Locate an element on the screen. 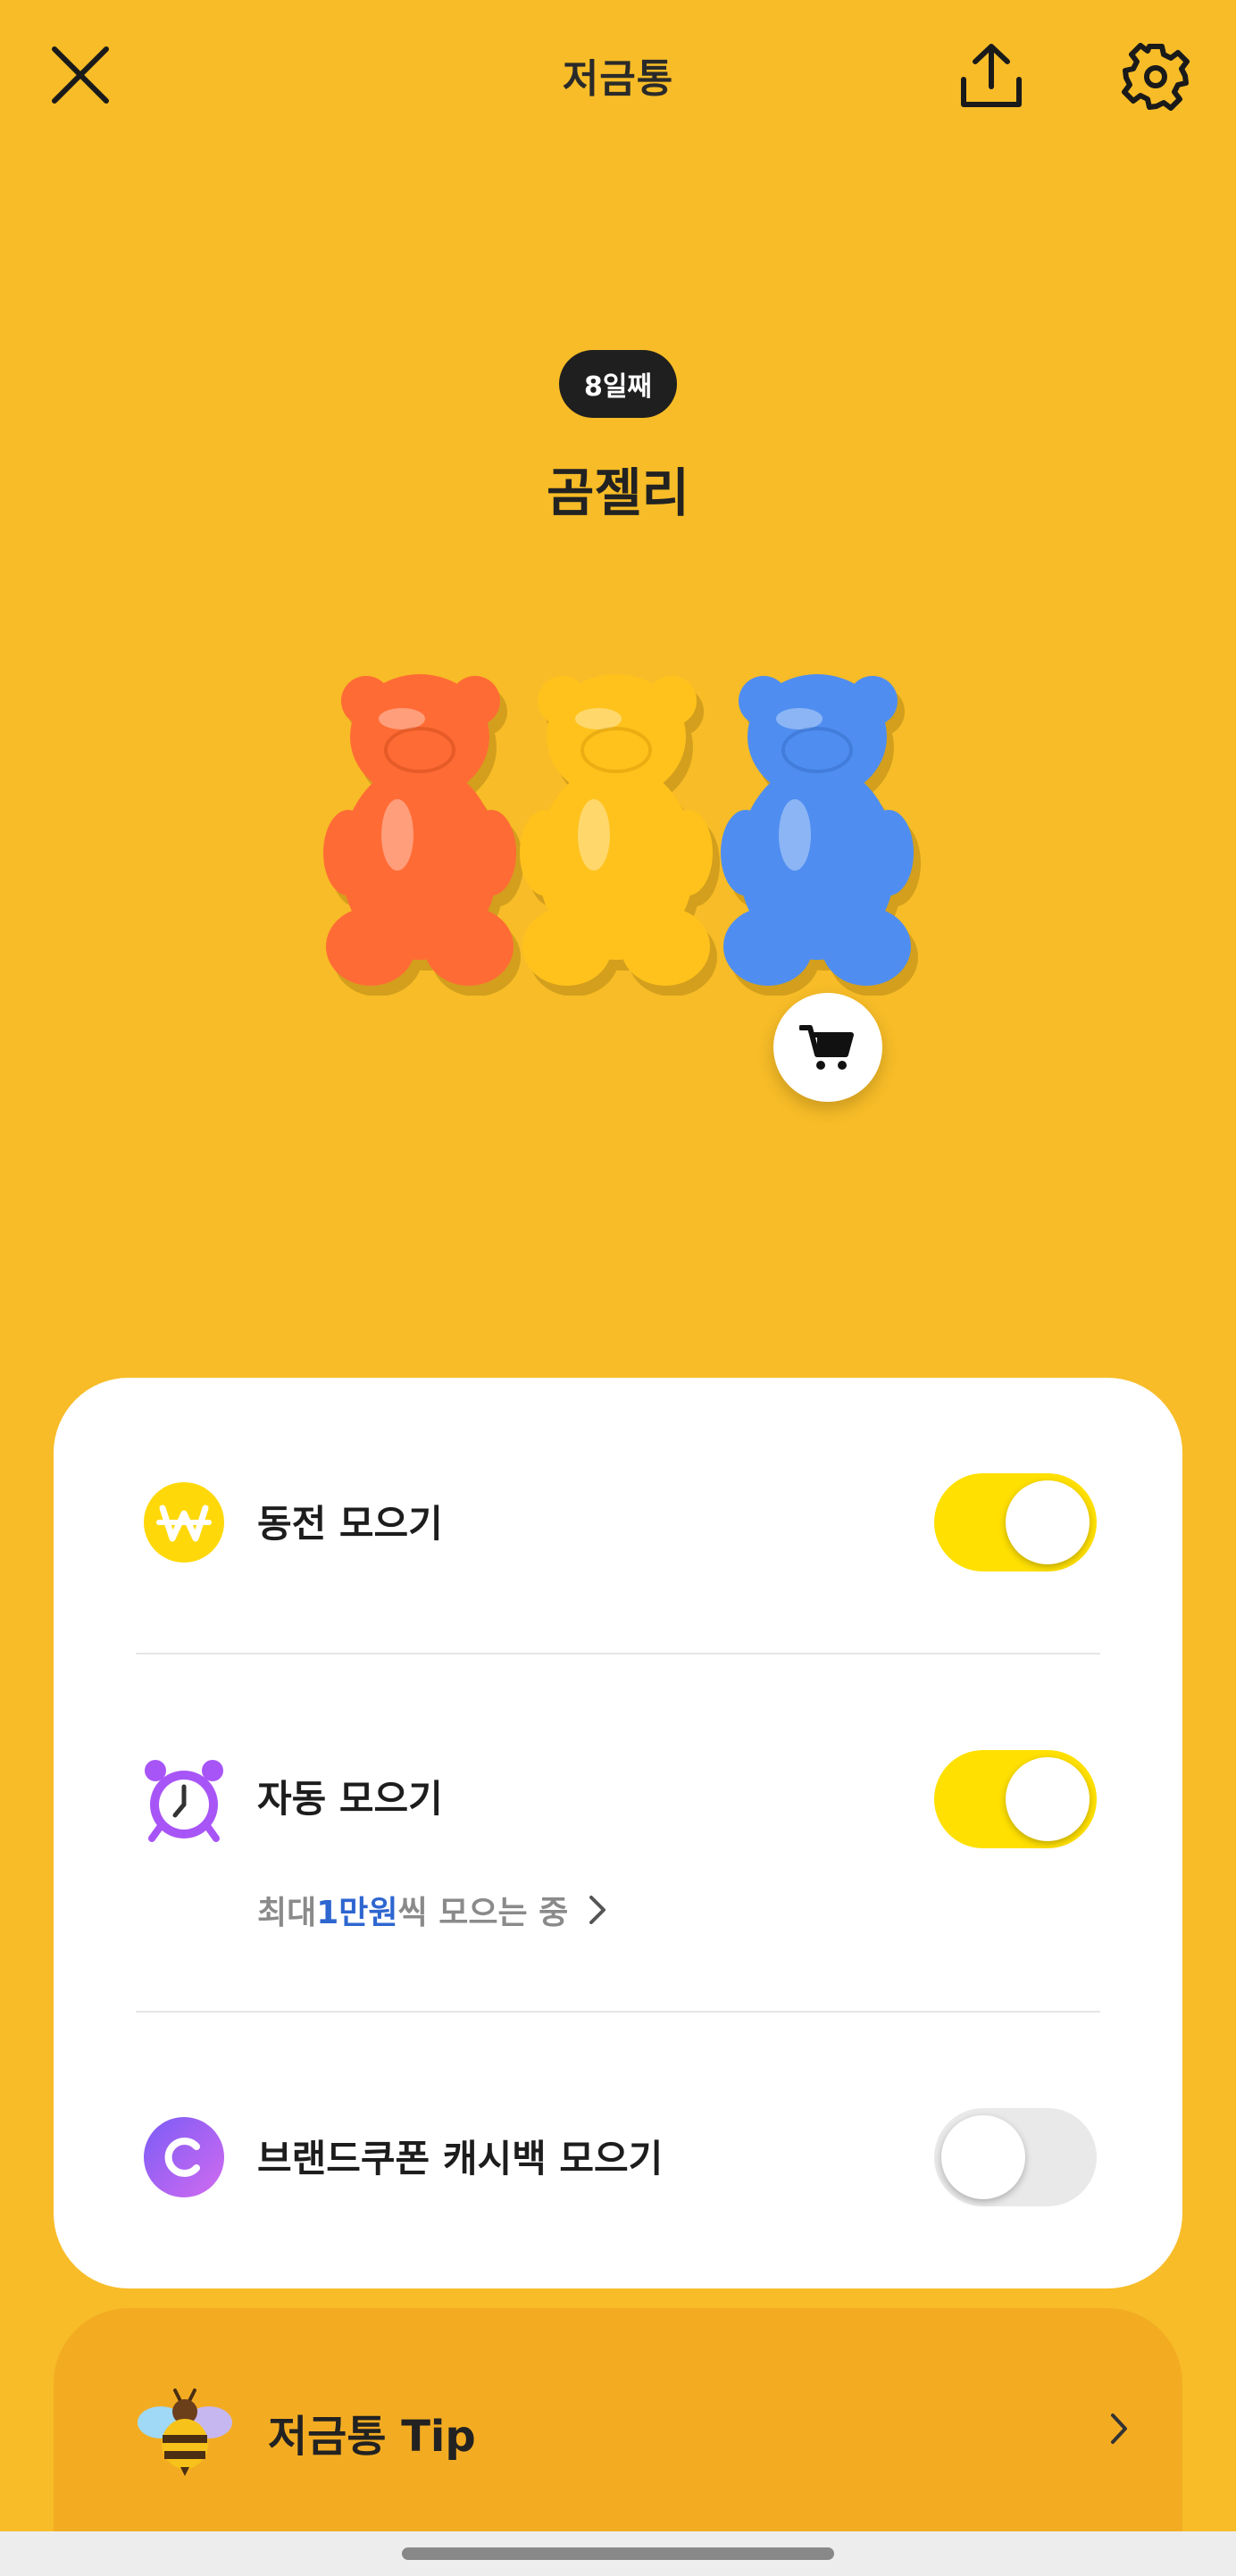 This screenshot has height=2576, width=1236. cashback-saving-label: 브랜드쿠폰 캐시백 모으기 is located at coordinates (461, 2158).